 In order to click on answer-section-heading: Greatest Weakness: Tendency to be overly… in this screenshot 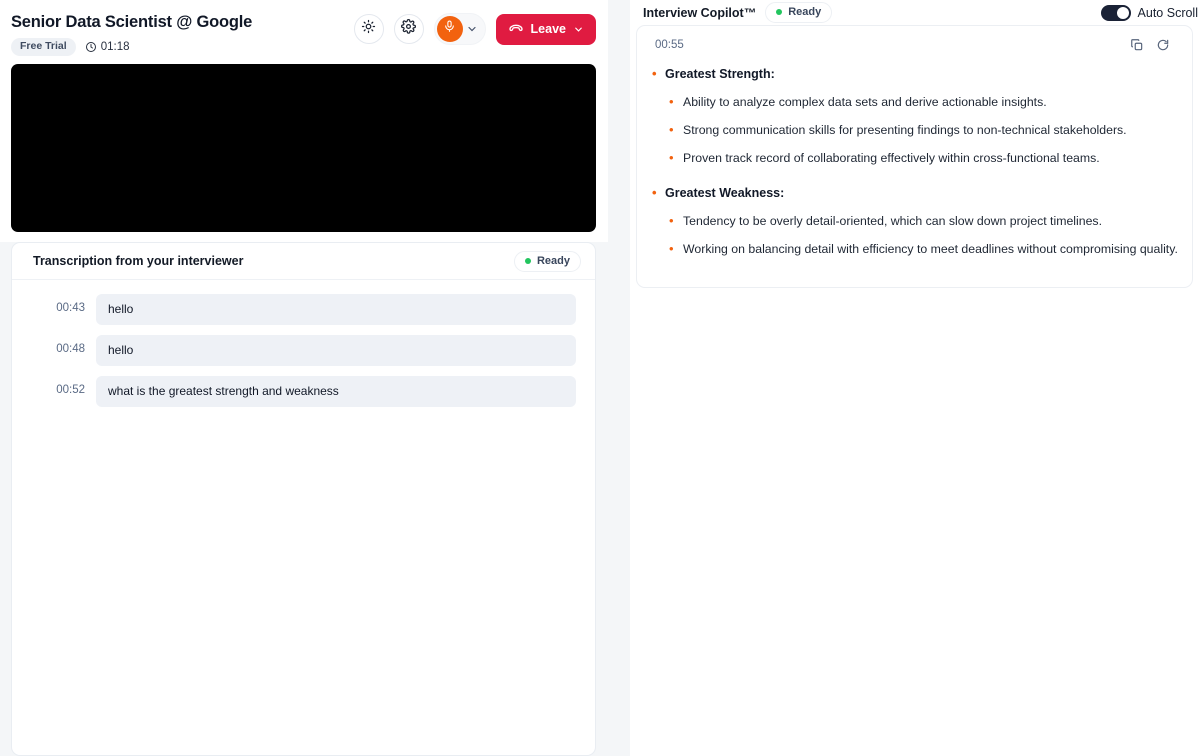, I will do `click(913, 221)`.